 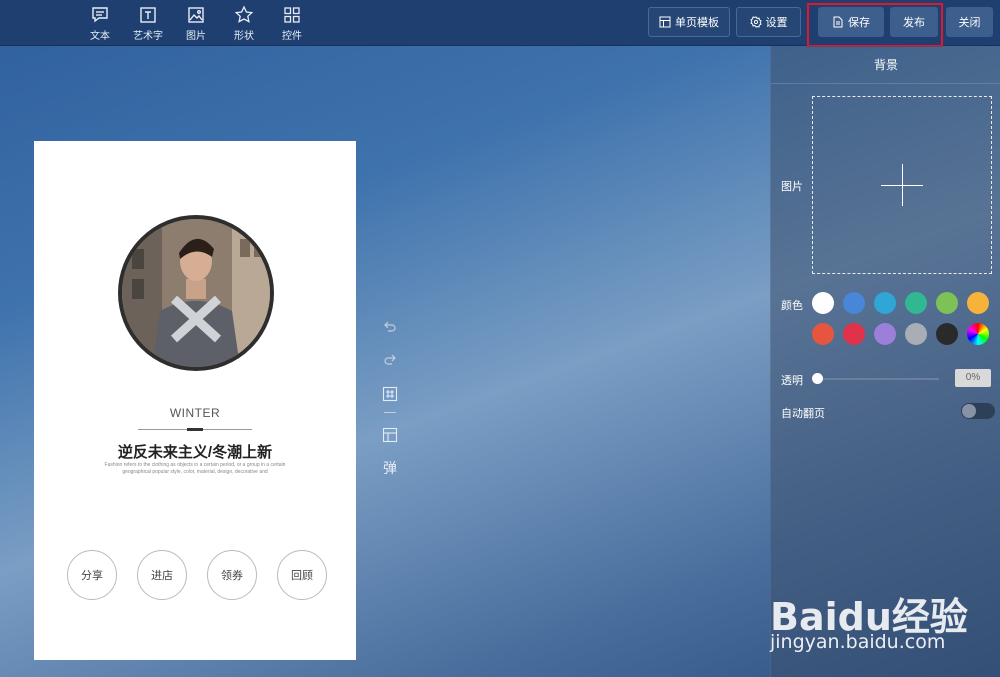 What do you see at coordinates (92, 575) in the screenshot?
I see `share-button: 分享` at bounding box center [92, 575].